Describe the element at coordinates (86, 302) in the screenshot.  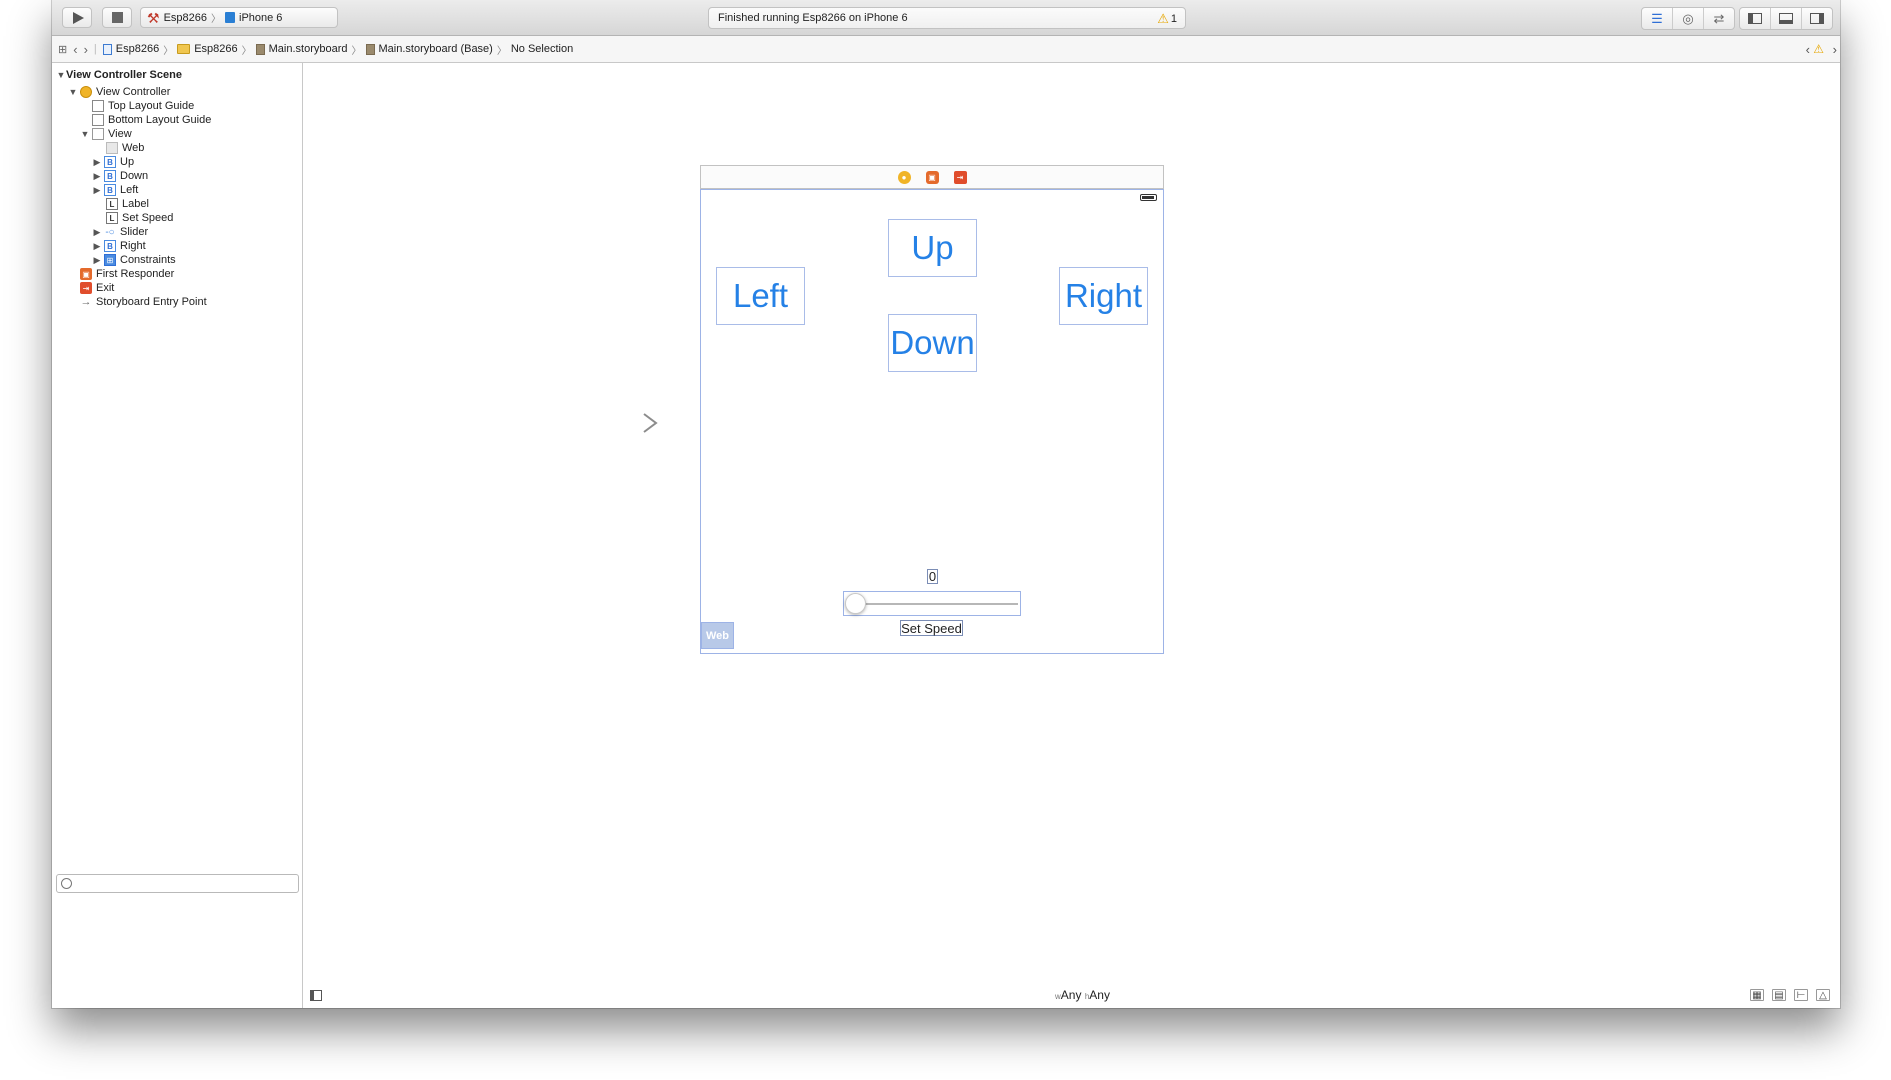
I see `entry-arrow-icon: →` at that location.